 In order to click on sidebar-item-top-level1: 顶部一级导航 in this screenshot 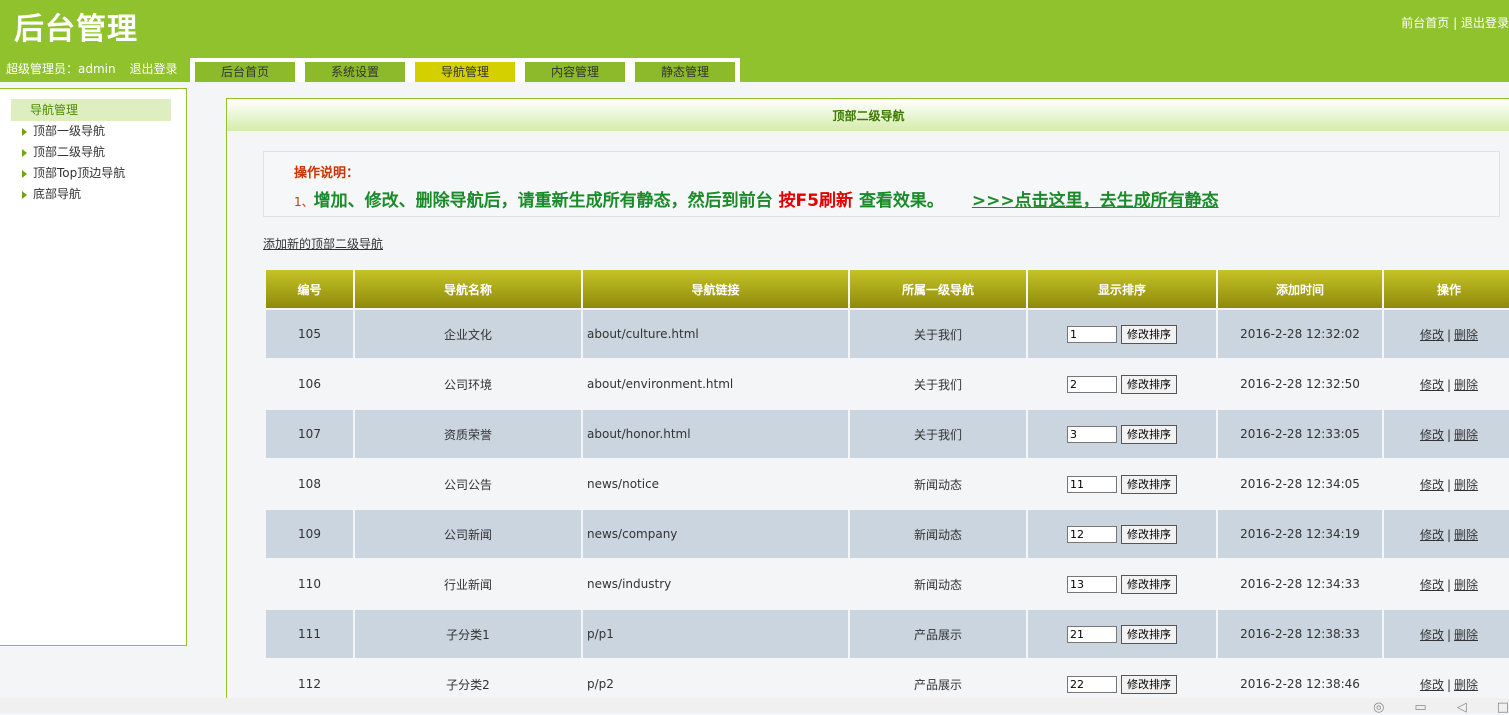, I will do `click(63, 131)`.